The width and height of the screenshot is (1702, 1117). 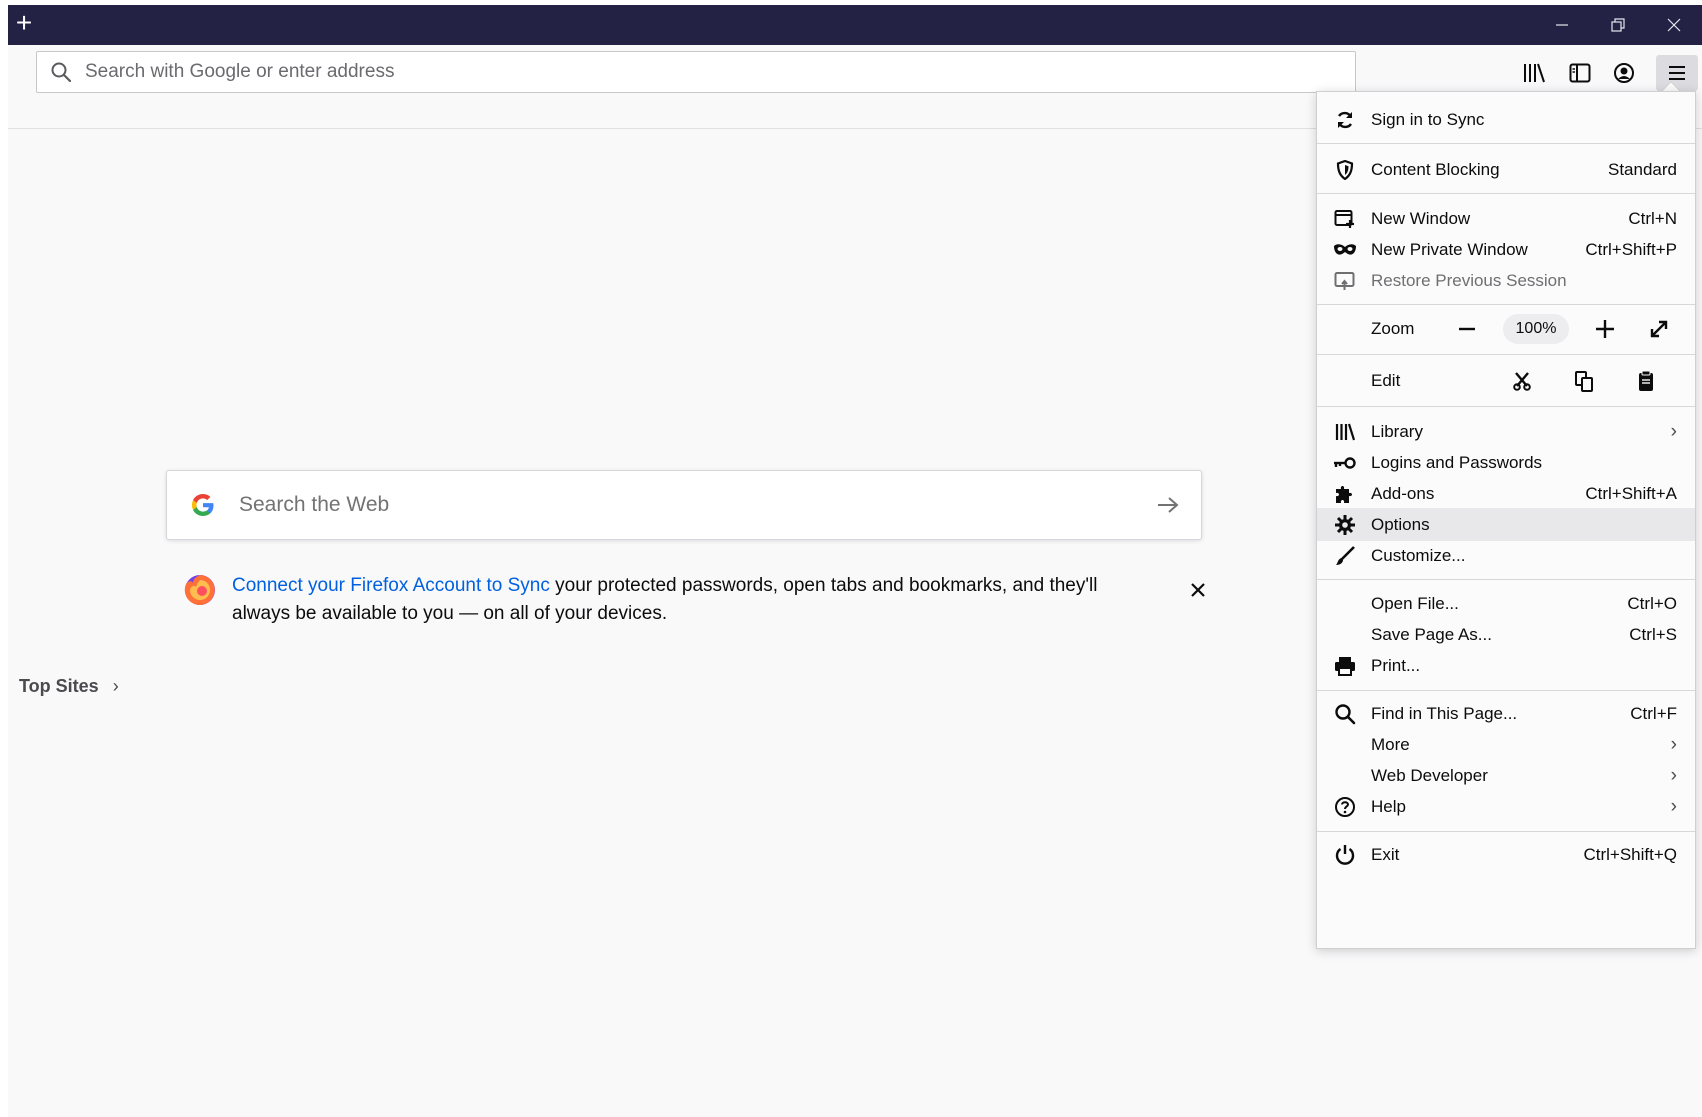 I want to click on copy-button, so click(x=1584, y=380).